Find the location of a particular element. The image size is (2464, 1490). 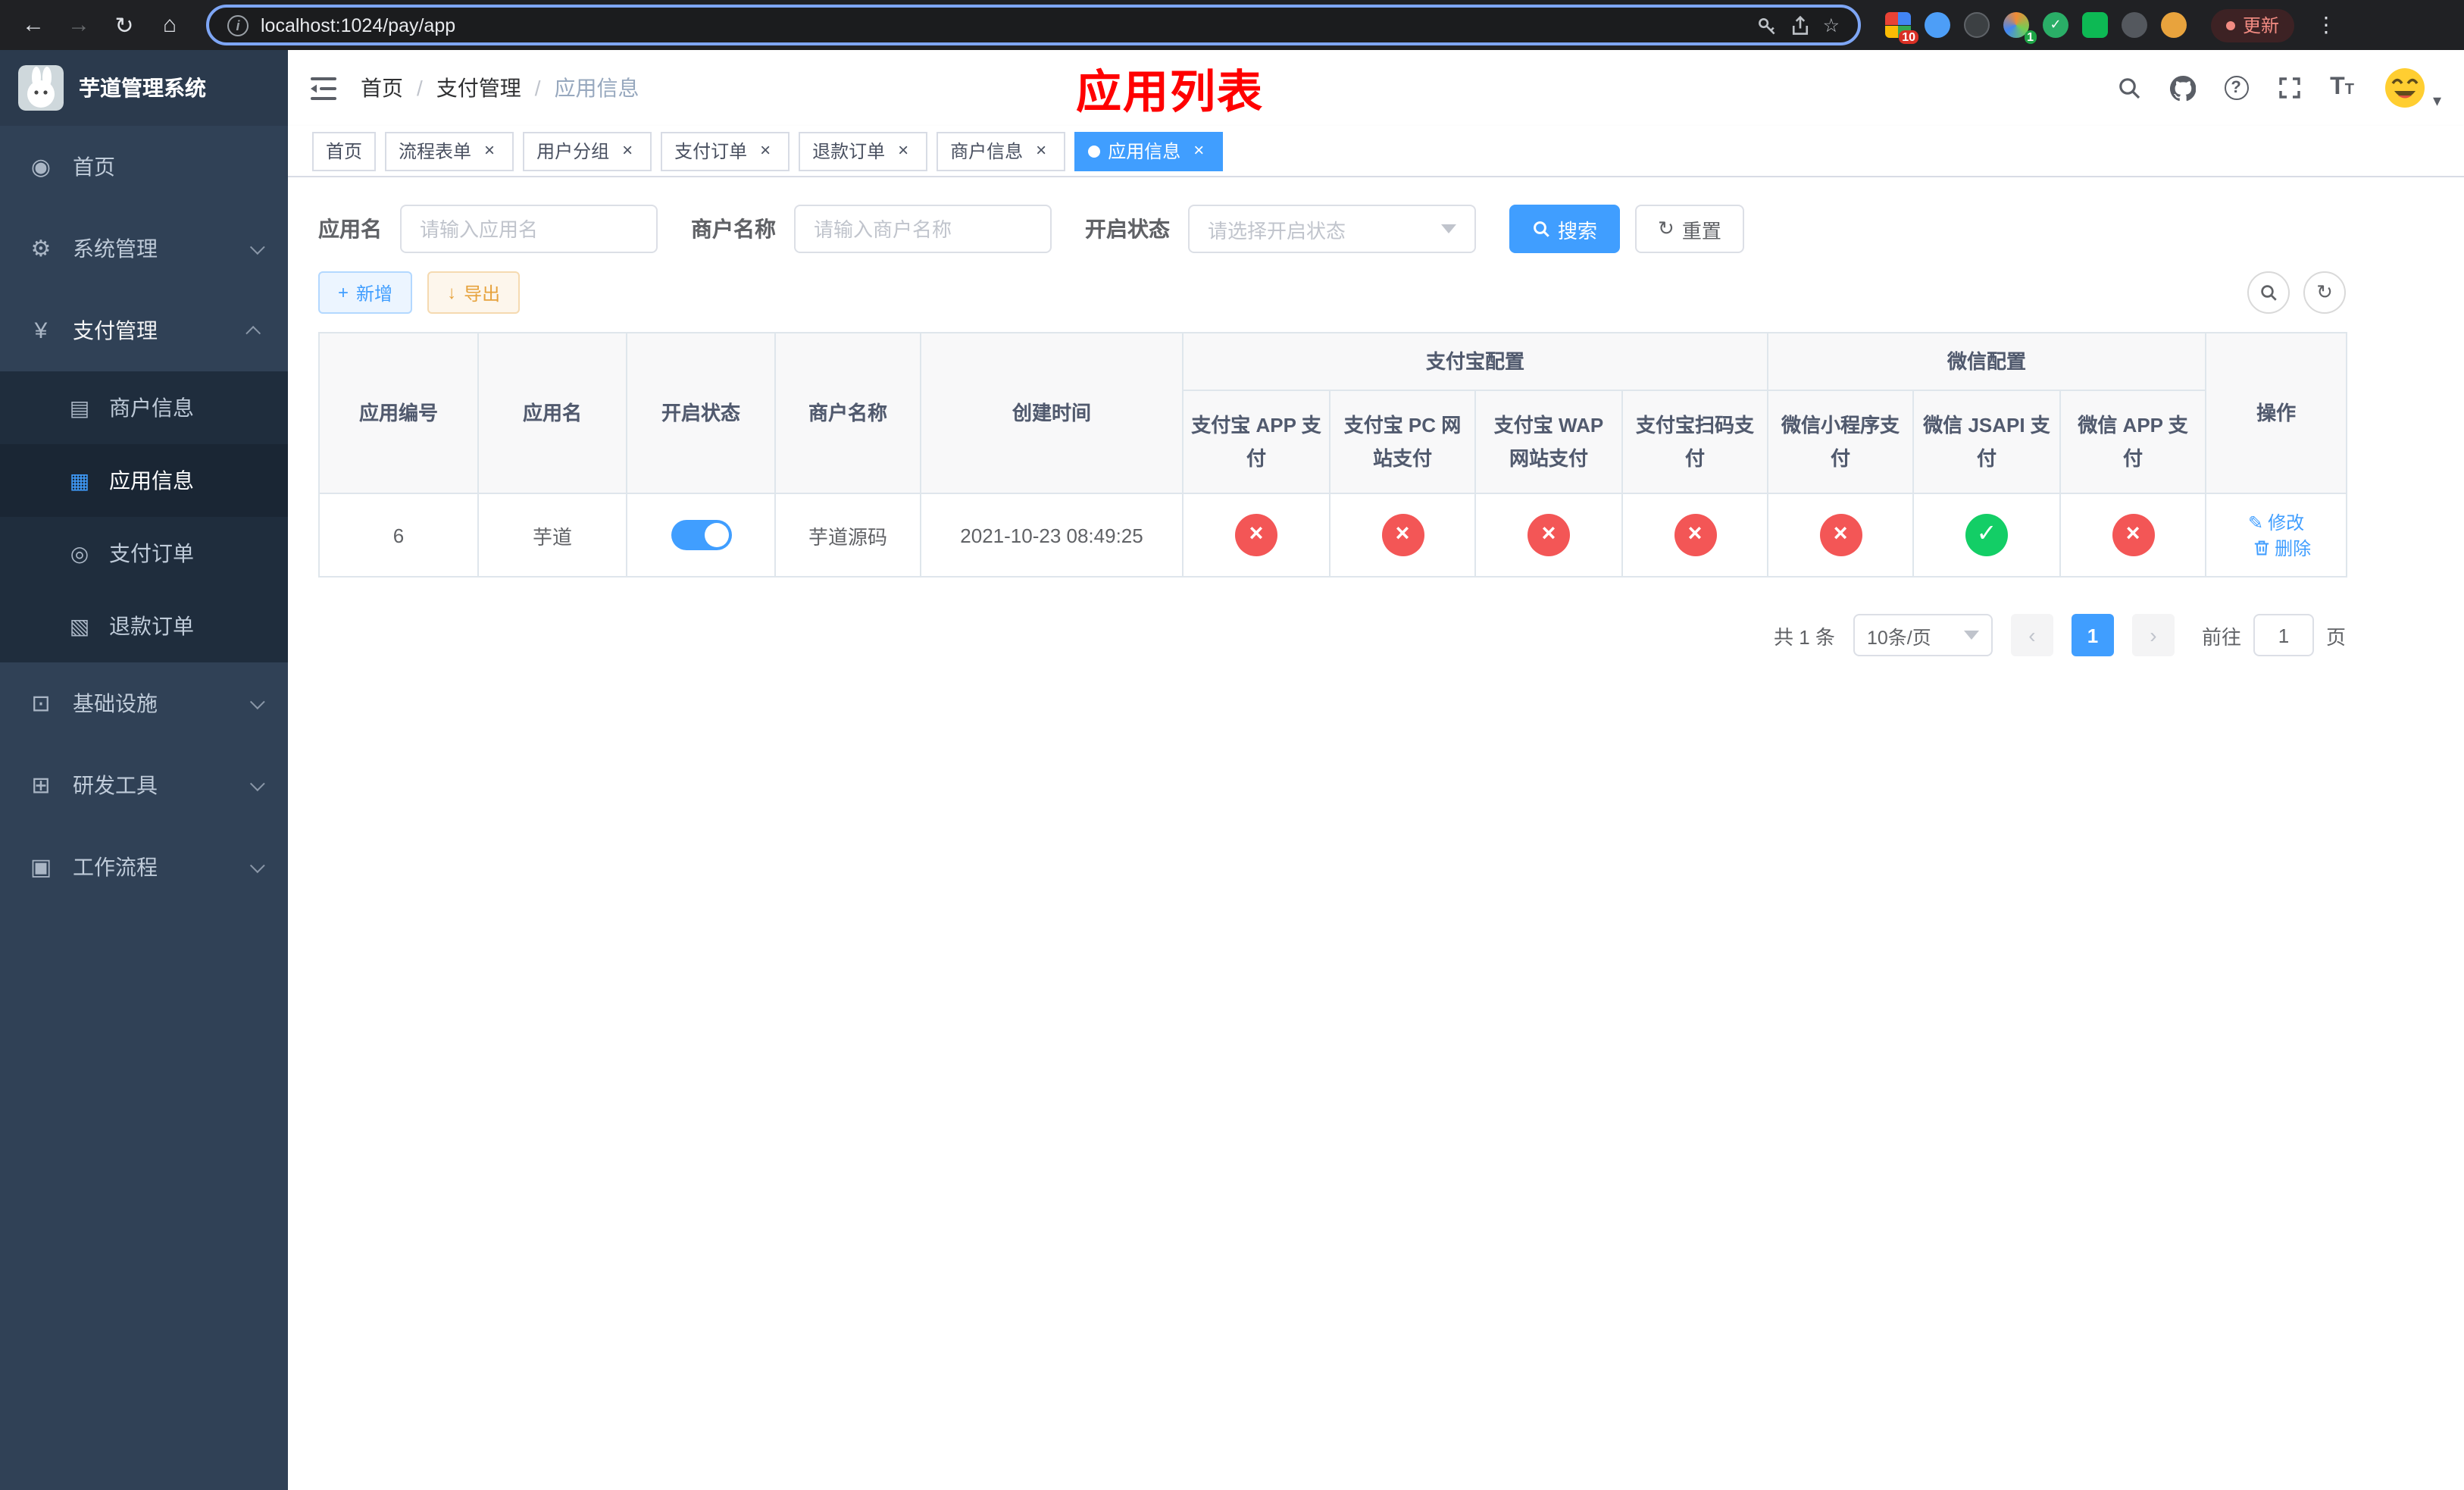

sidebar-item-payment-management: ¥ 支付管理 is located at coordinates (144, 330).